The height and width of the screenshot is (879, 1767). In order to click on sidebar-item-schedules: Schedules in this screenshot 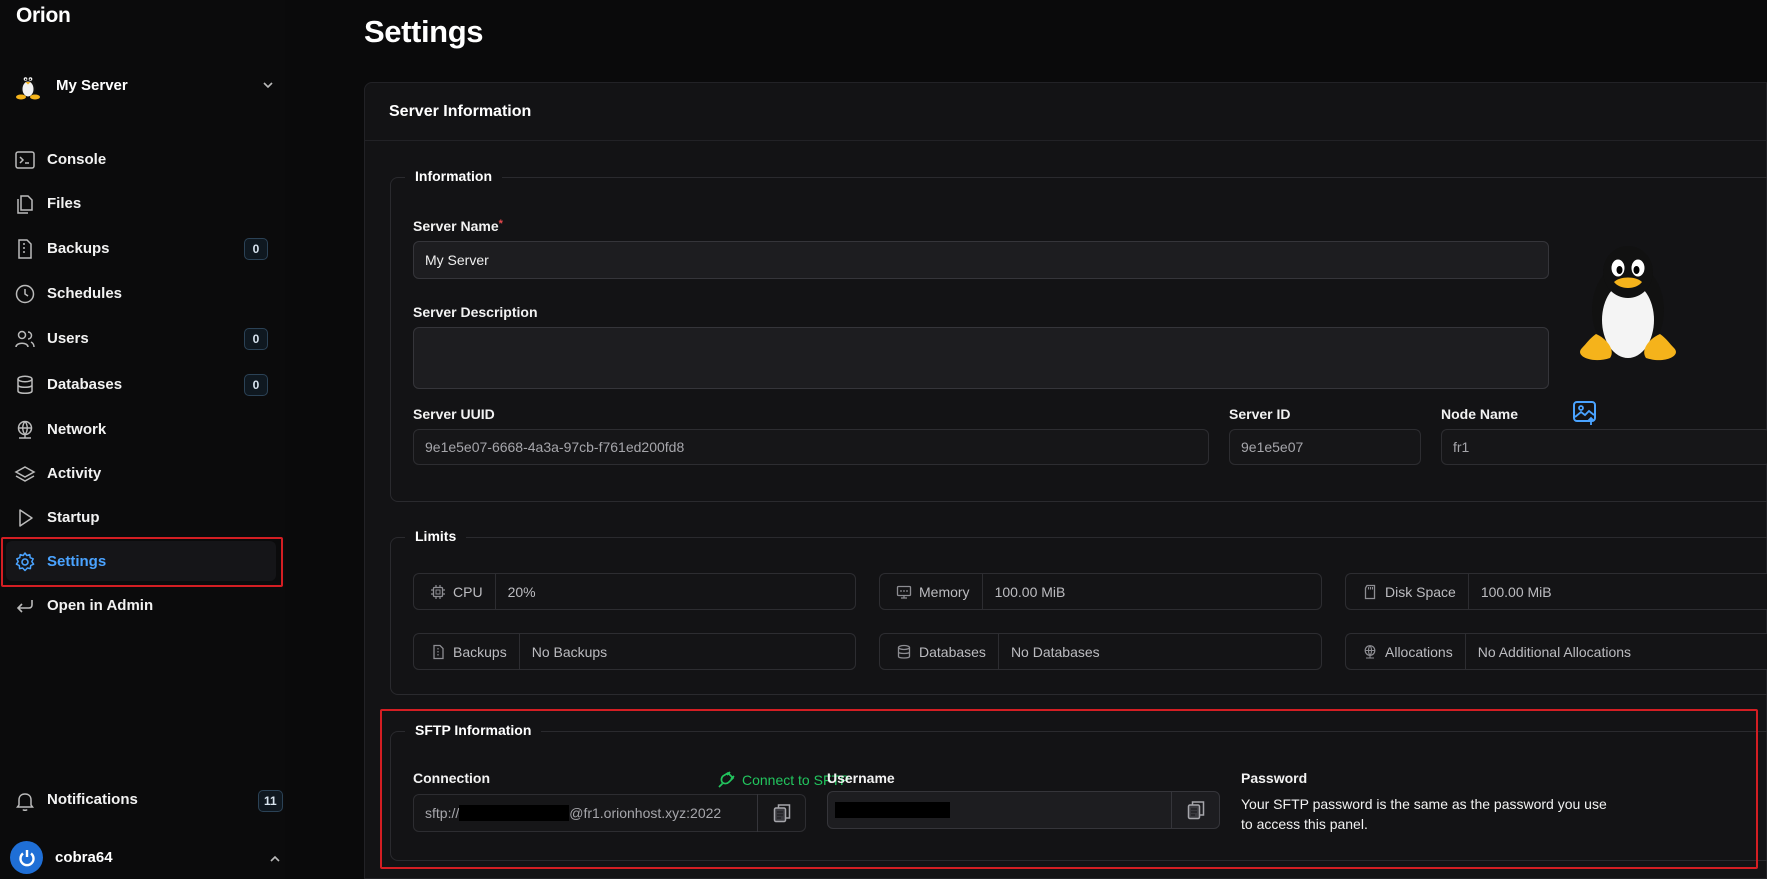, I will do `click(141, 293)`.